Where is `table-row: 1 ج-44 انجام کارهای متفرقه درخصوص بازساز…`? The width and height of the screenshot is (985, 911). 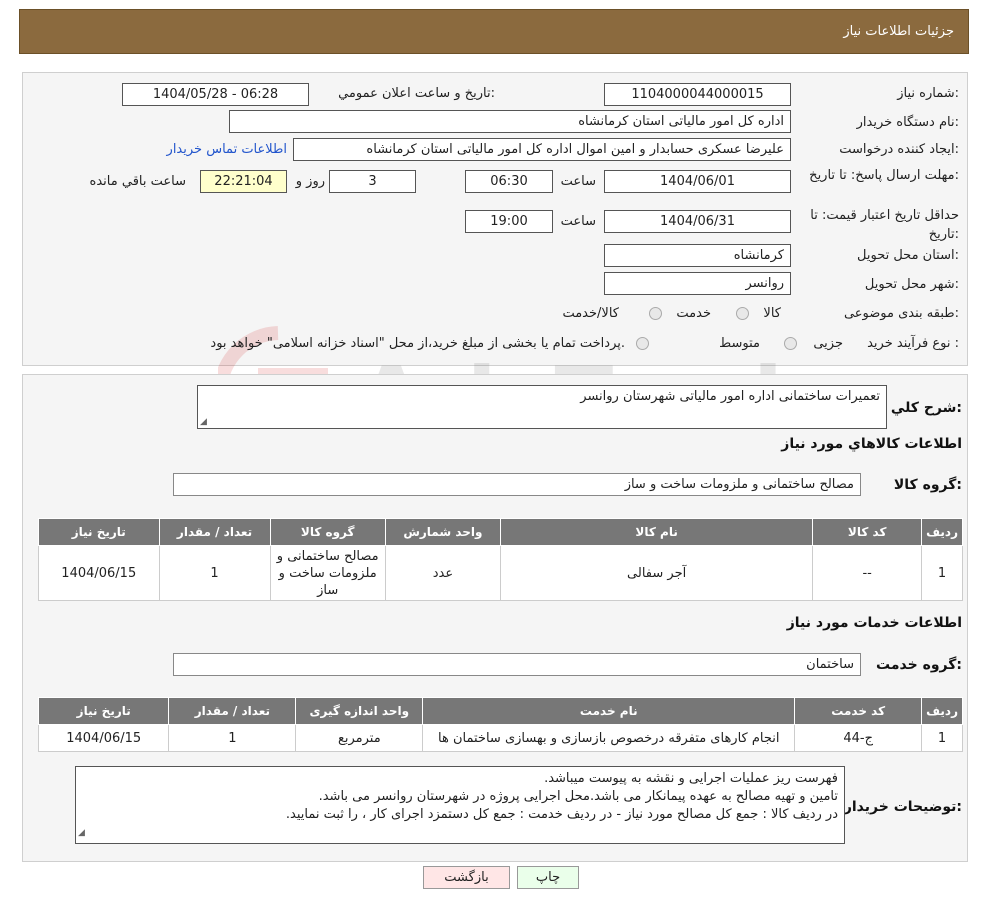 table-row: 1 ج-44 انجام کارهای متفرقه درخصوص بازساز… is located at coordinates (500, 738).